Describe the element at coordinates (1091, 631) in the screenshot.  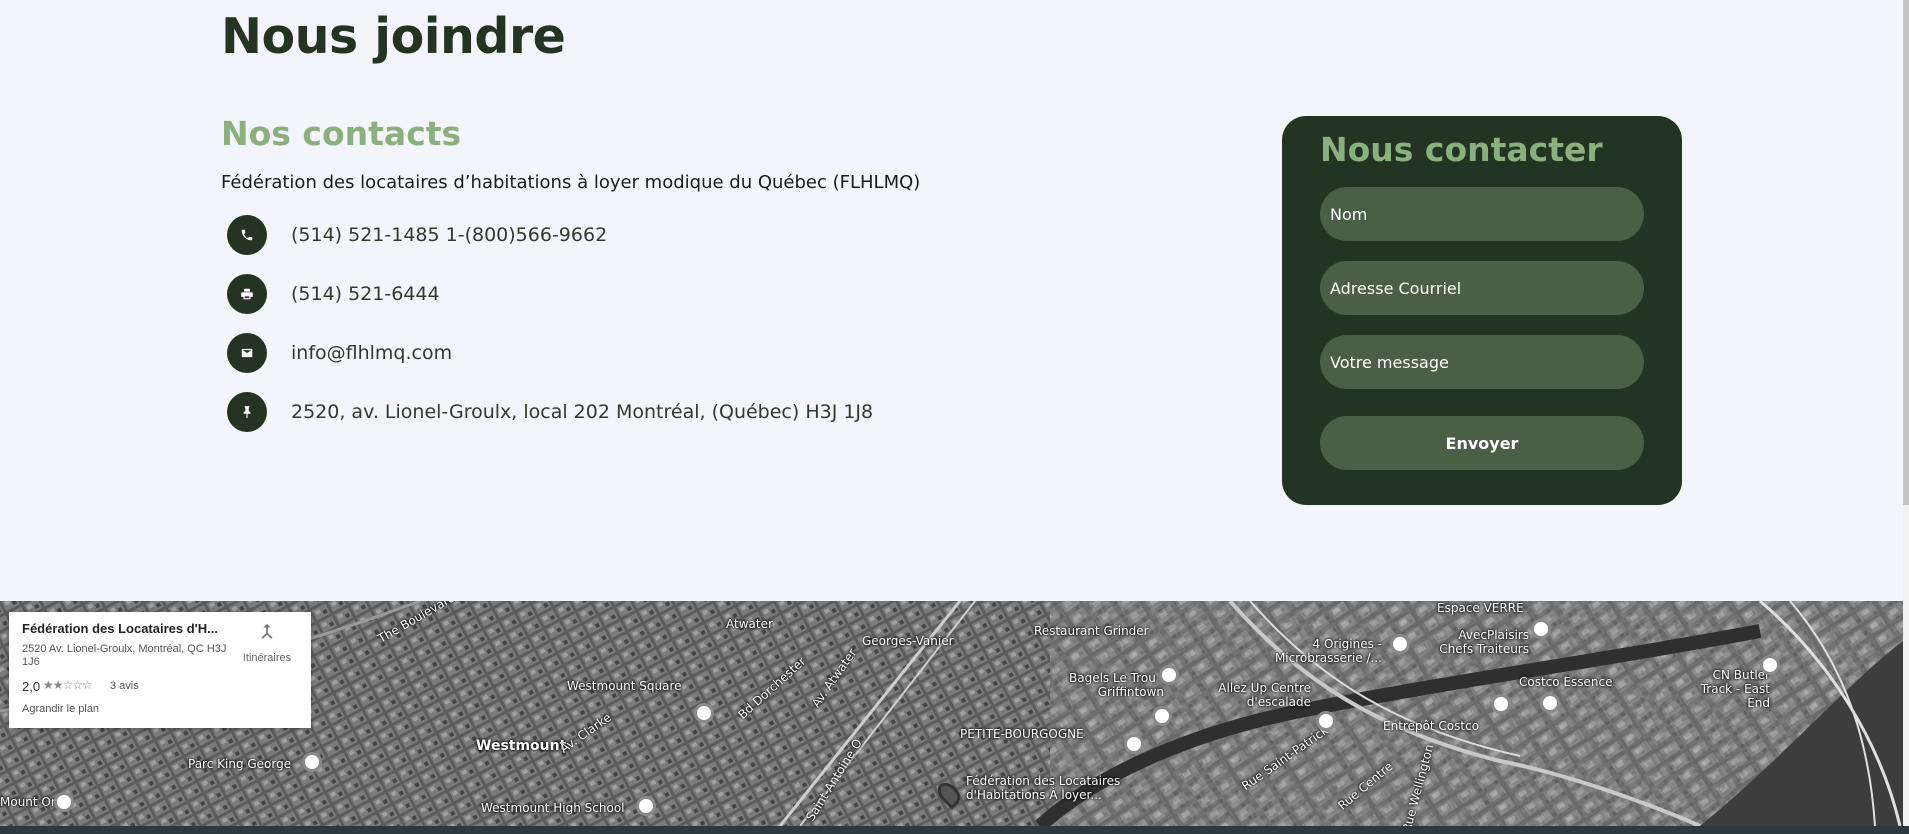
I see `map-label: Restaurant Grinder` at that location.